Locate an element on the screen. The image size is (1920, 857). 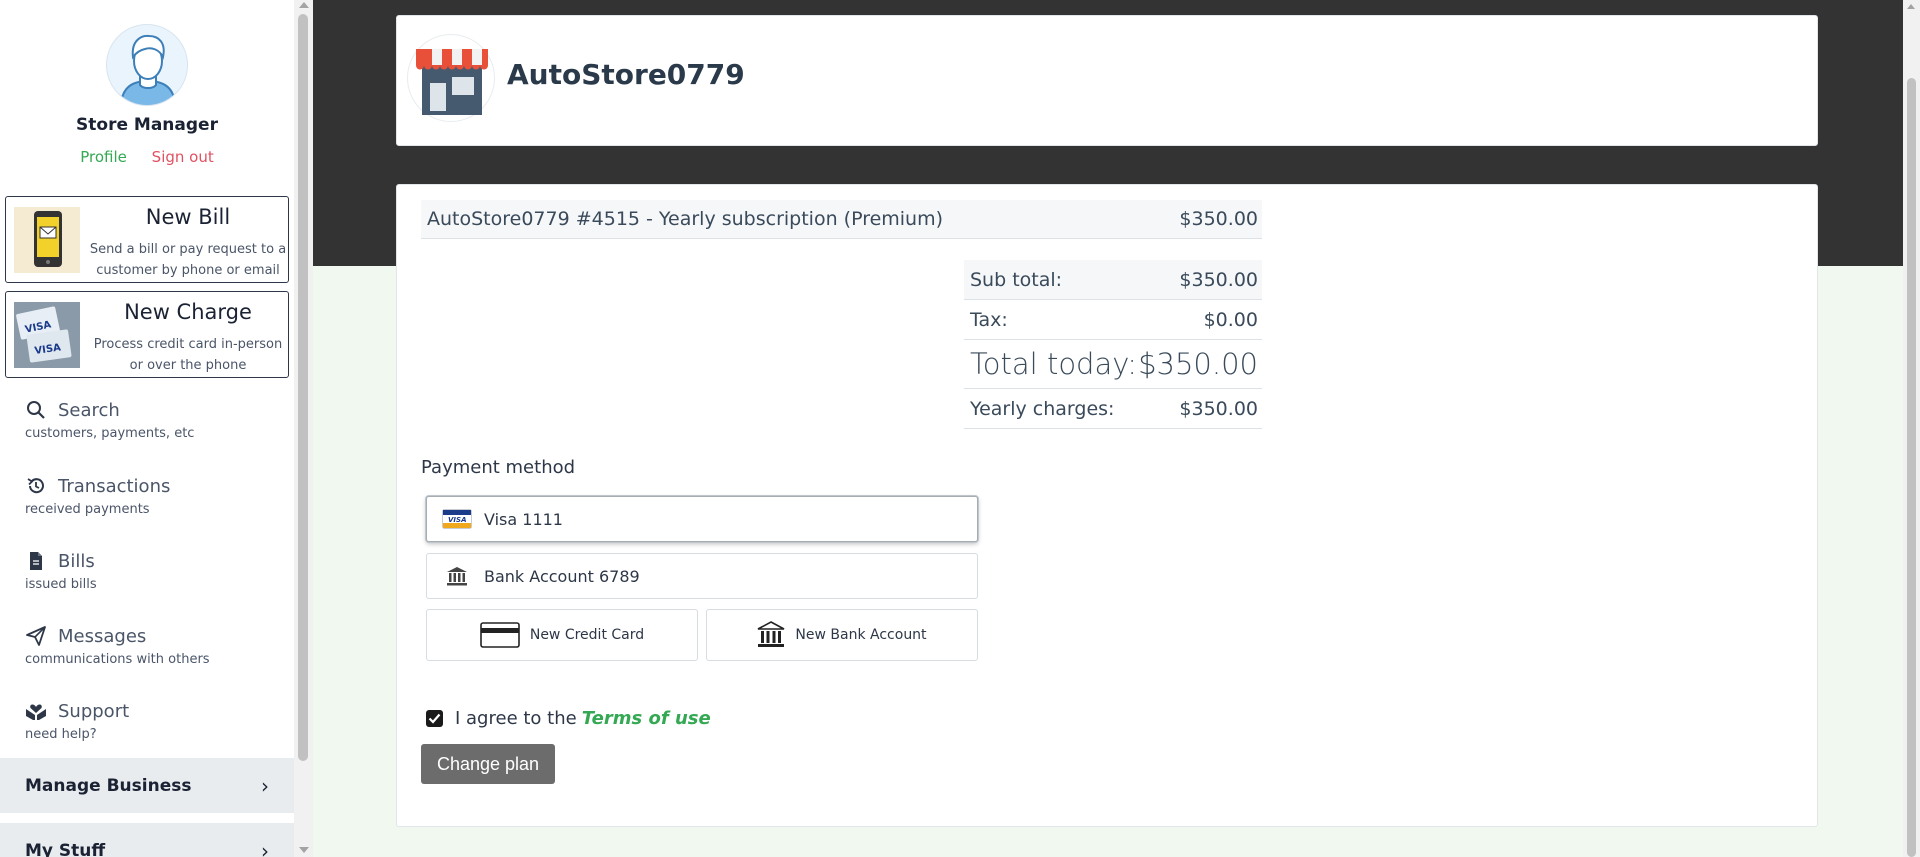
accordion-label: Manage Business is located at coordinates (108, 785).